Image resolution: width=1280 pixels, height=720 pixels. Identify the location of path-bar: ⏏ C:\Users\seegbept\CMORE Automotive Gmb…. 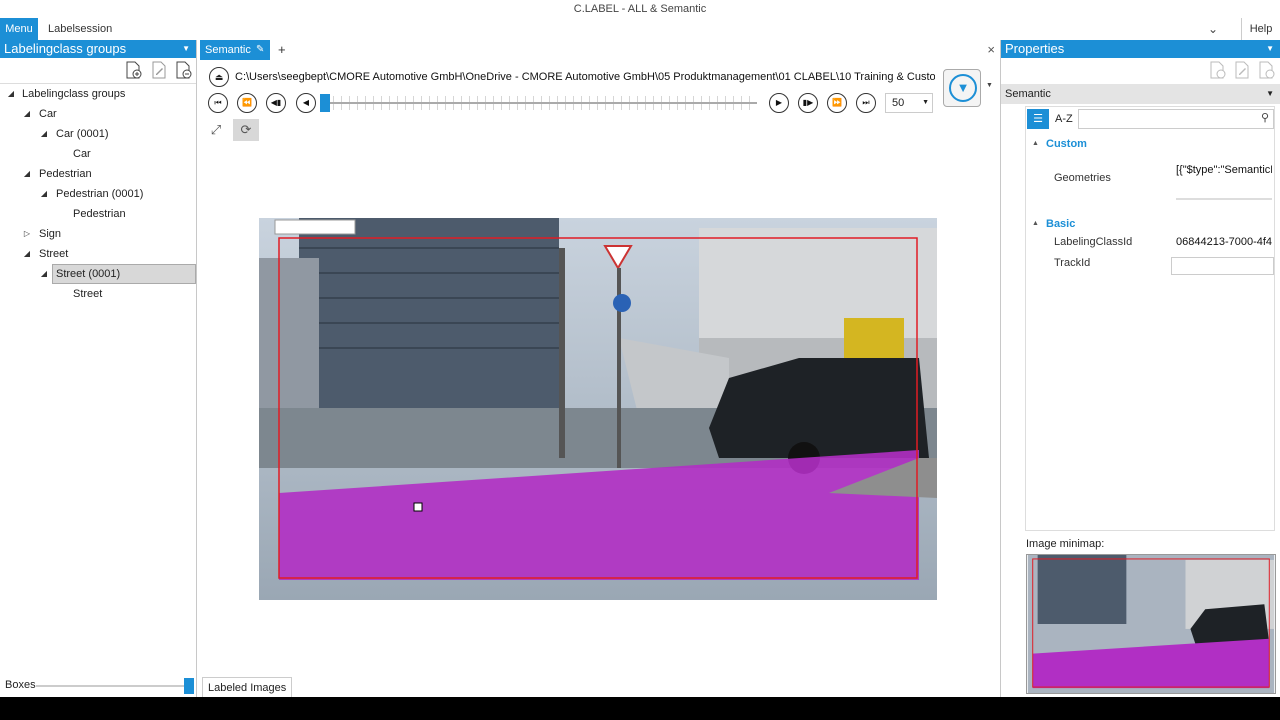
(570, 77).